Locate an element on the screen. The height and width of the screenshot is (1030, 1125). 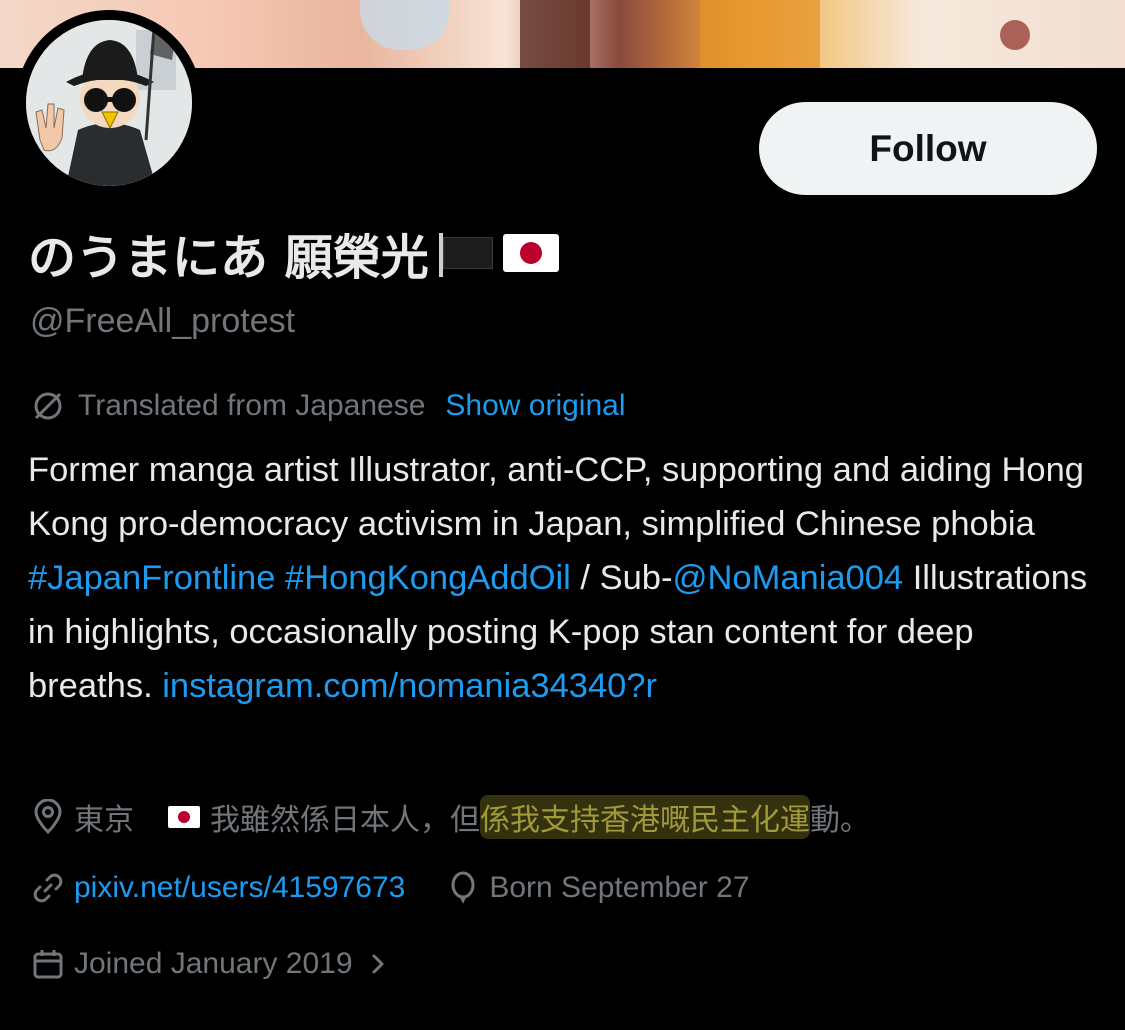
link-icon is located at coordinates (48, 888).